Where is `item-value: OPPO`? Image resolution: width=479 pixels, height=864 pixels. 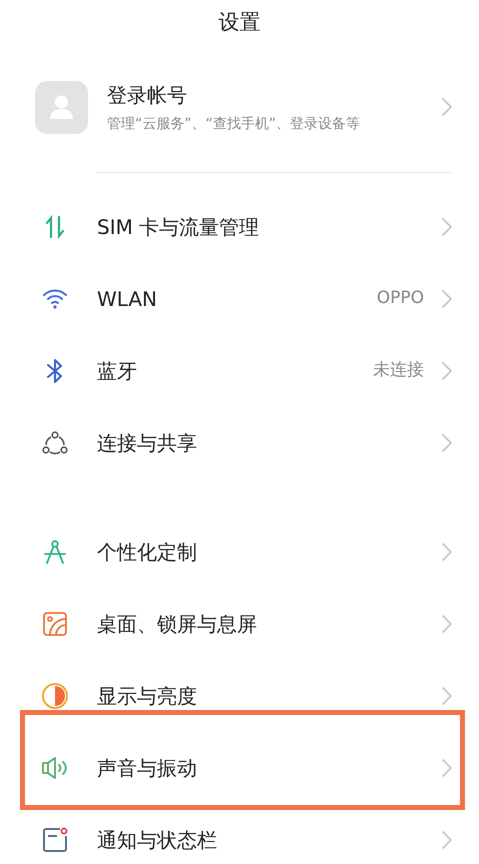 item-value: OPPO is located at coordinates (400, 298).